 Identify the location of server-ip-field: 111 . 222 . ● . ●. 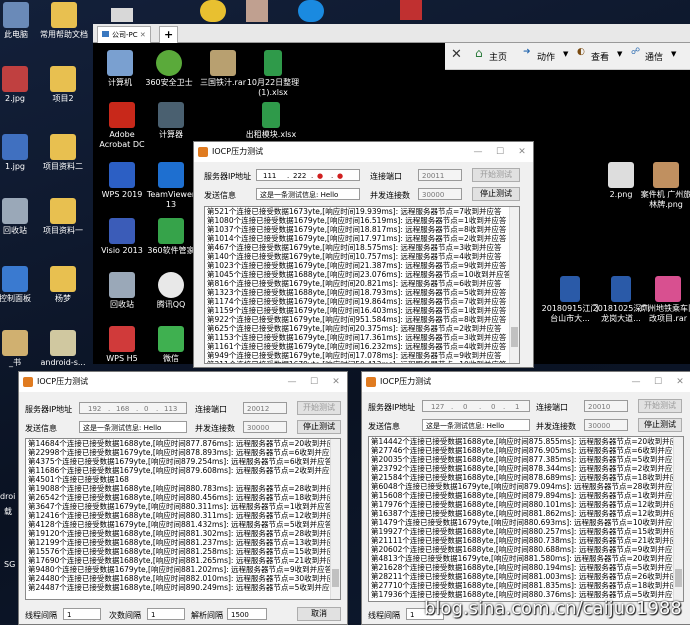
(308, 175).